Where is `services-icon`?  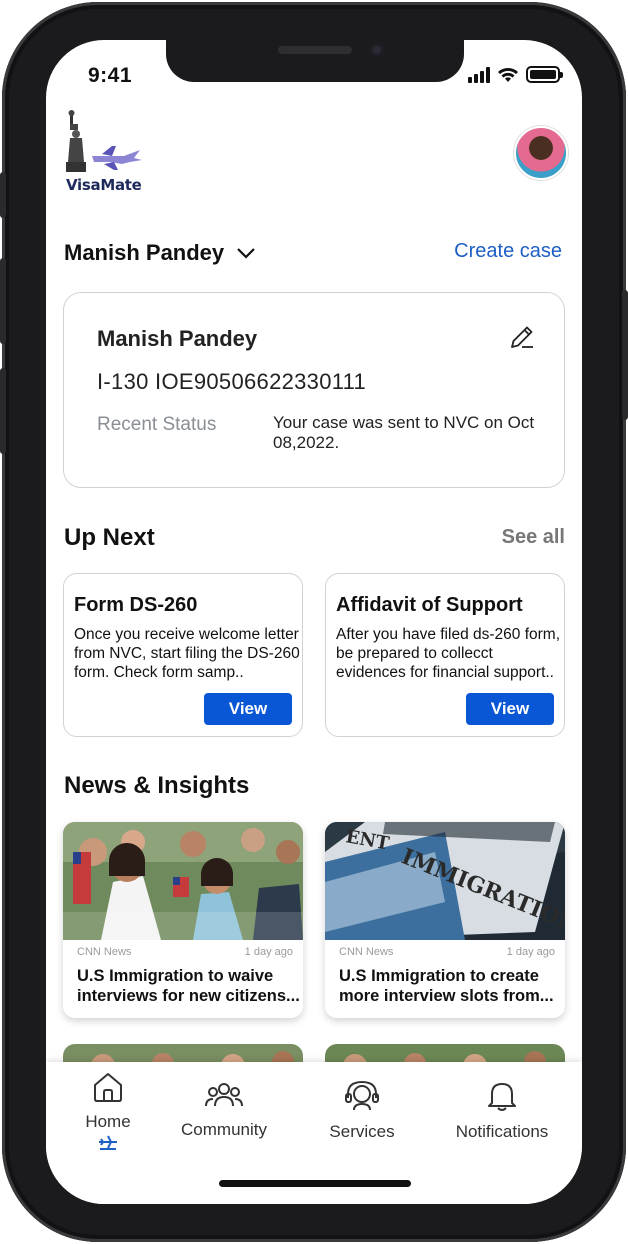 services-icon is located at coordinates (362, 1095).